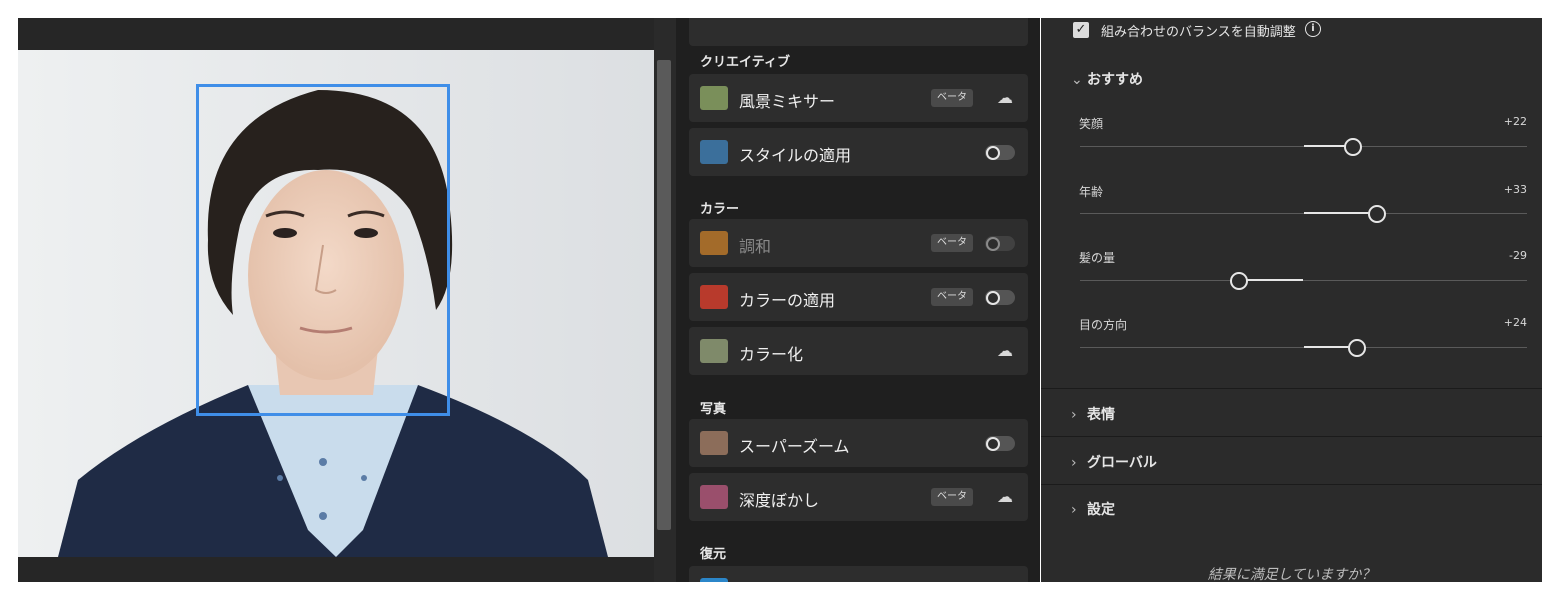 This screenshot has width=1560, height=598. I want to click on section-expression: › 表情, so click(1093, 414).